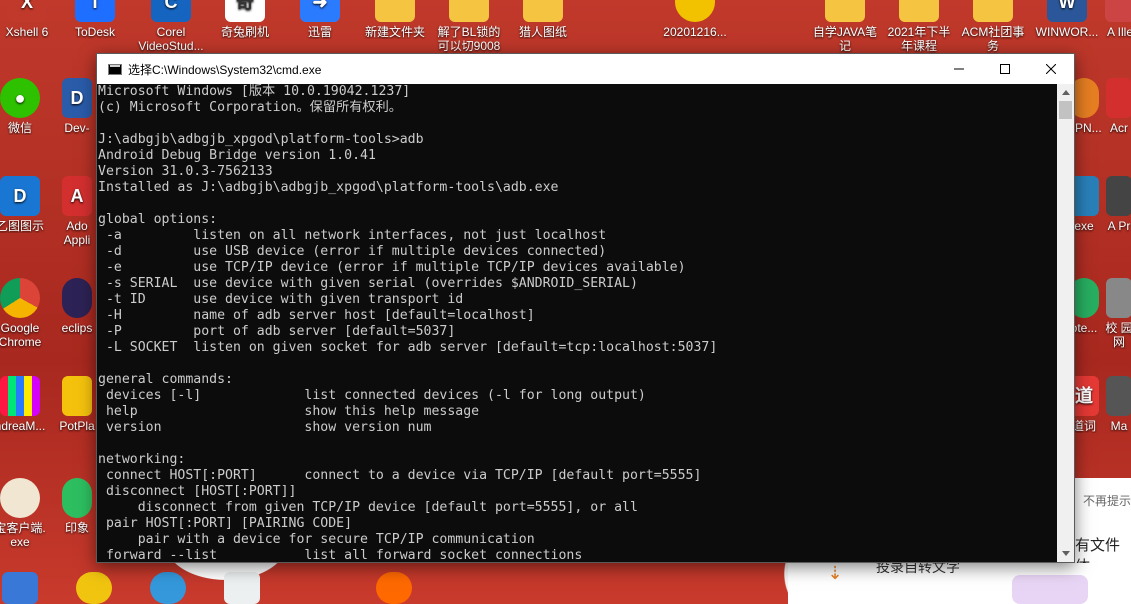  What do you see at coordinates (1065, 323) in the screenshot?
I see `vertical-scrollbar` at bounding box center [1065, 323].